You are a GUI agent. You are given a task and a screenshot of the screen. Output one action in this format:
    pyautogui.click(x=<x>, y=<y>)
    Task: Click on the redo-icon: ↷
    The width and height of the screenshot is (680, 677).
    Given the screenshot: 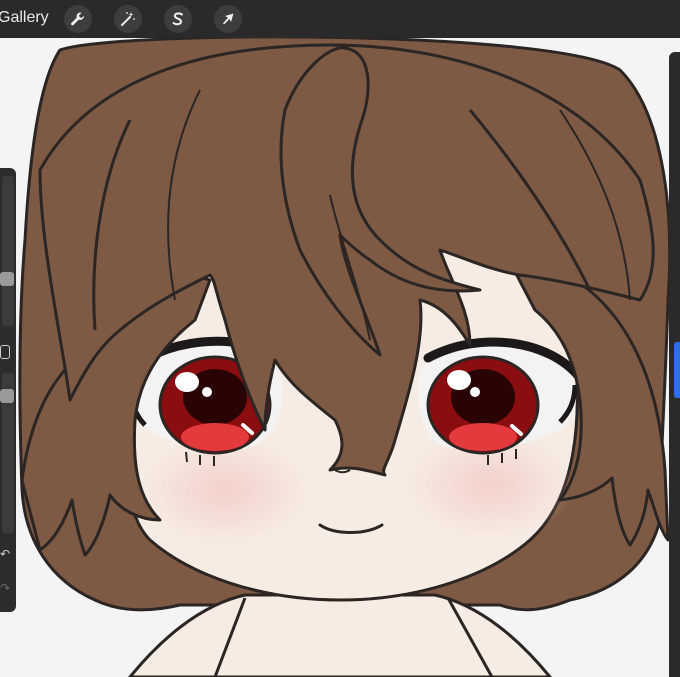 What is the action you would take?
    pyautogui.click(x=5, y=588)
    